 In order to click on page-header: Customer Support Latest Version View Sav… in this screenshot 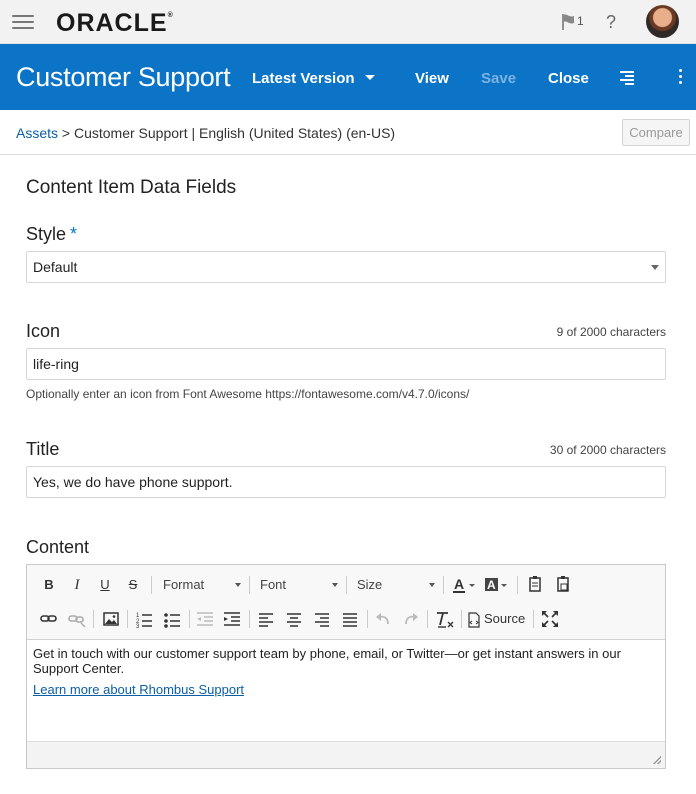, I will do `click(348, 77)`.